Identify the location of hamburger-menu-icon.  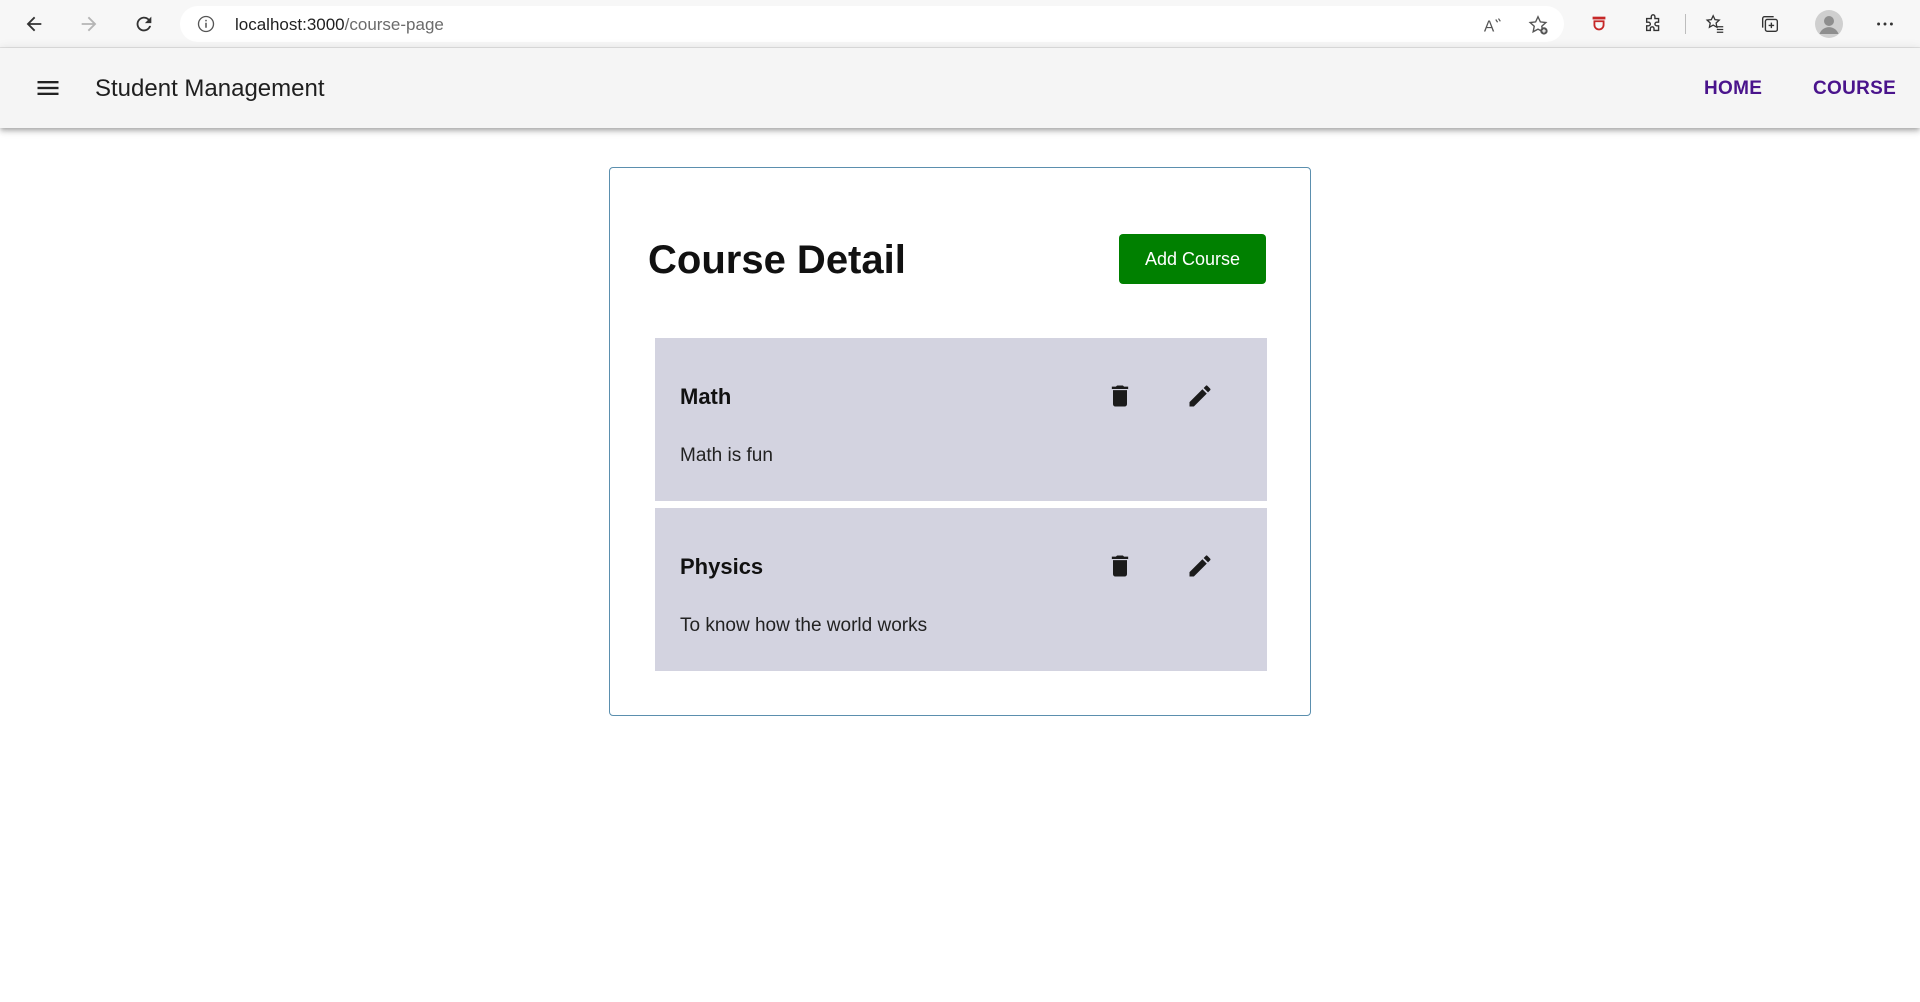
(48, 88).